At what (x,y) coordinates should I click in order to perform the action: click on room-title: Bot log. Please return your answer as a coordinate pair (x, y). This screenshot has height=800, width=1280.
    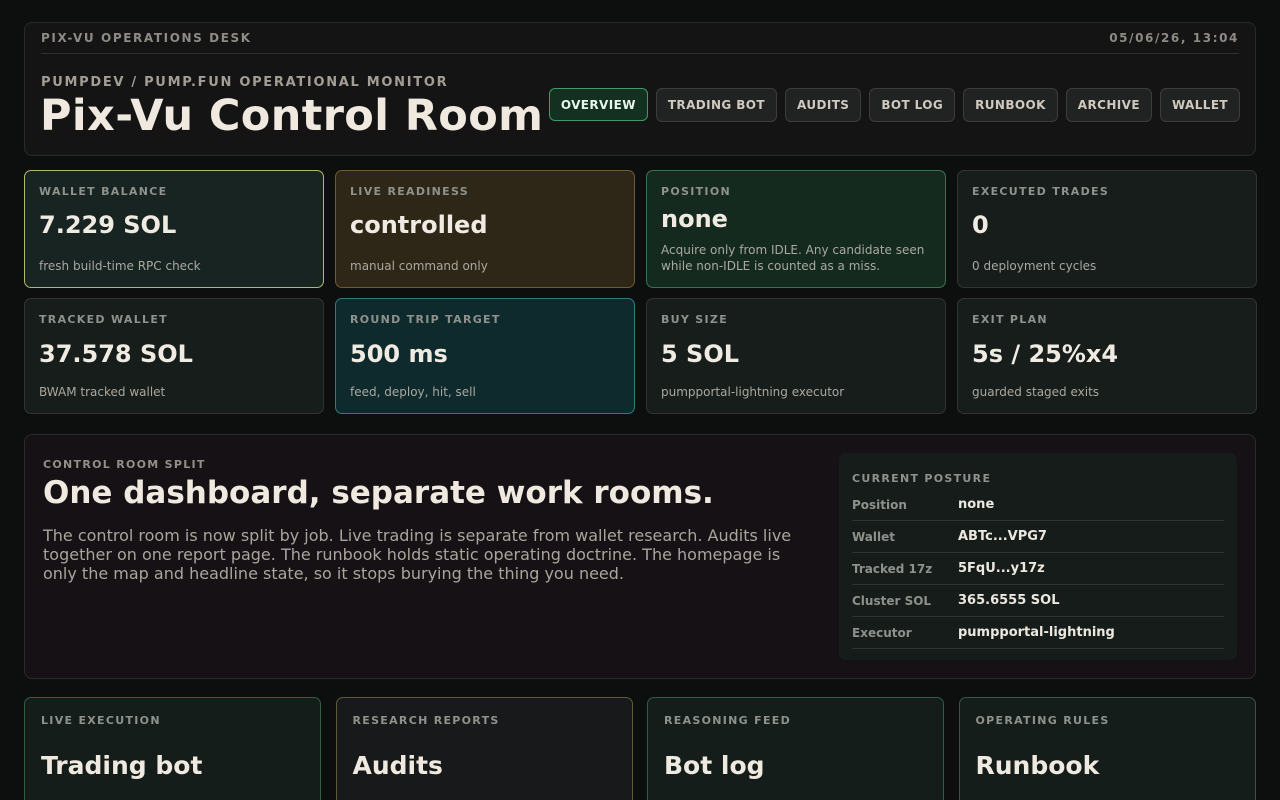
    Looking at the image, I should click on (714, 765).